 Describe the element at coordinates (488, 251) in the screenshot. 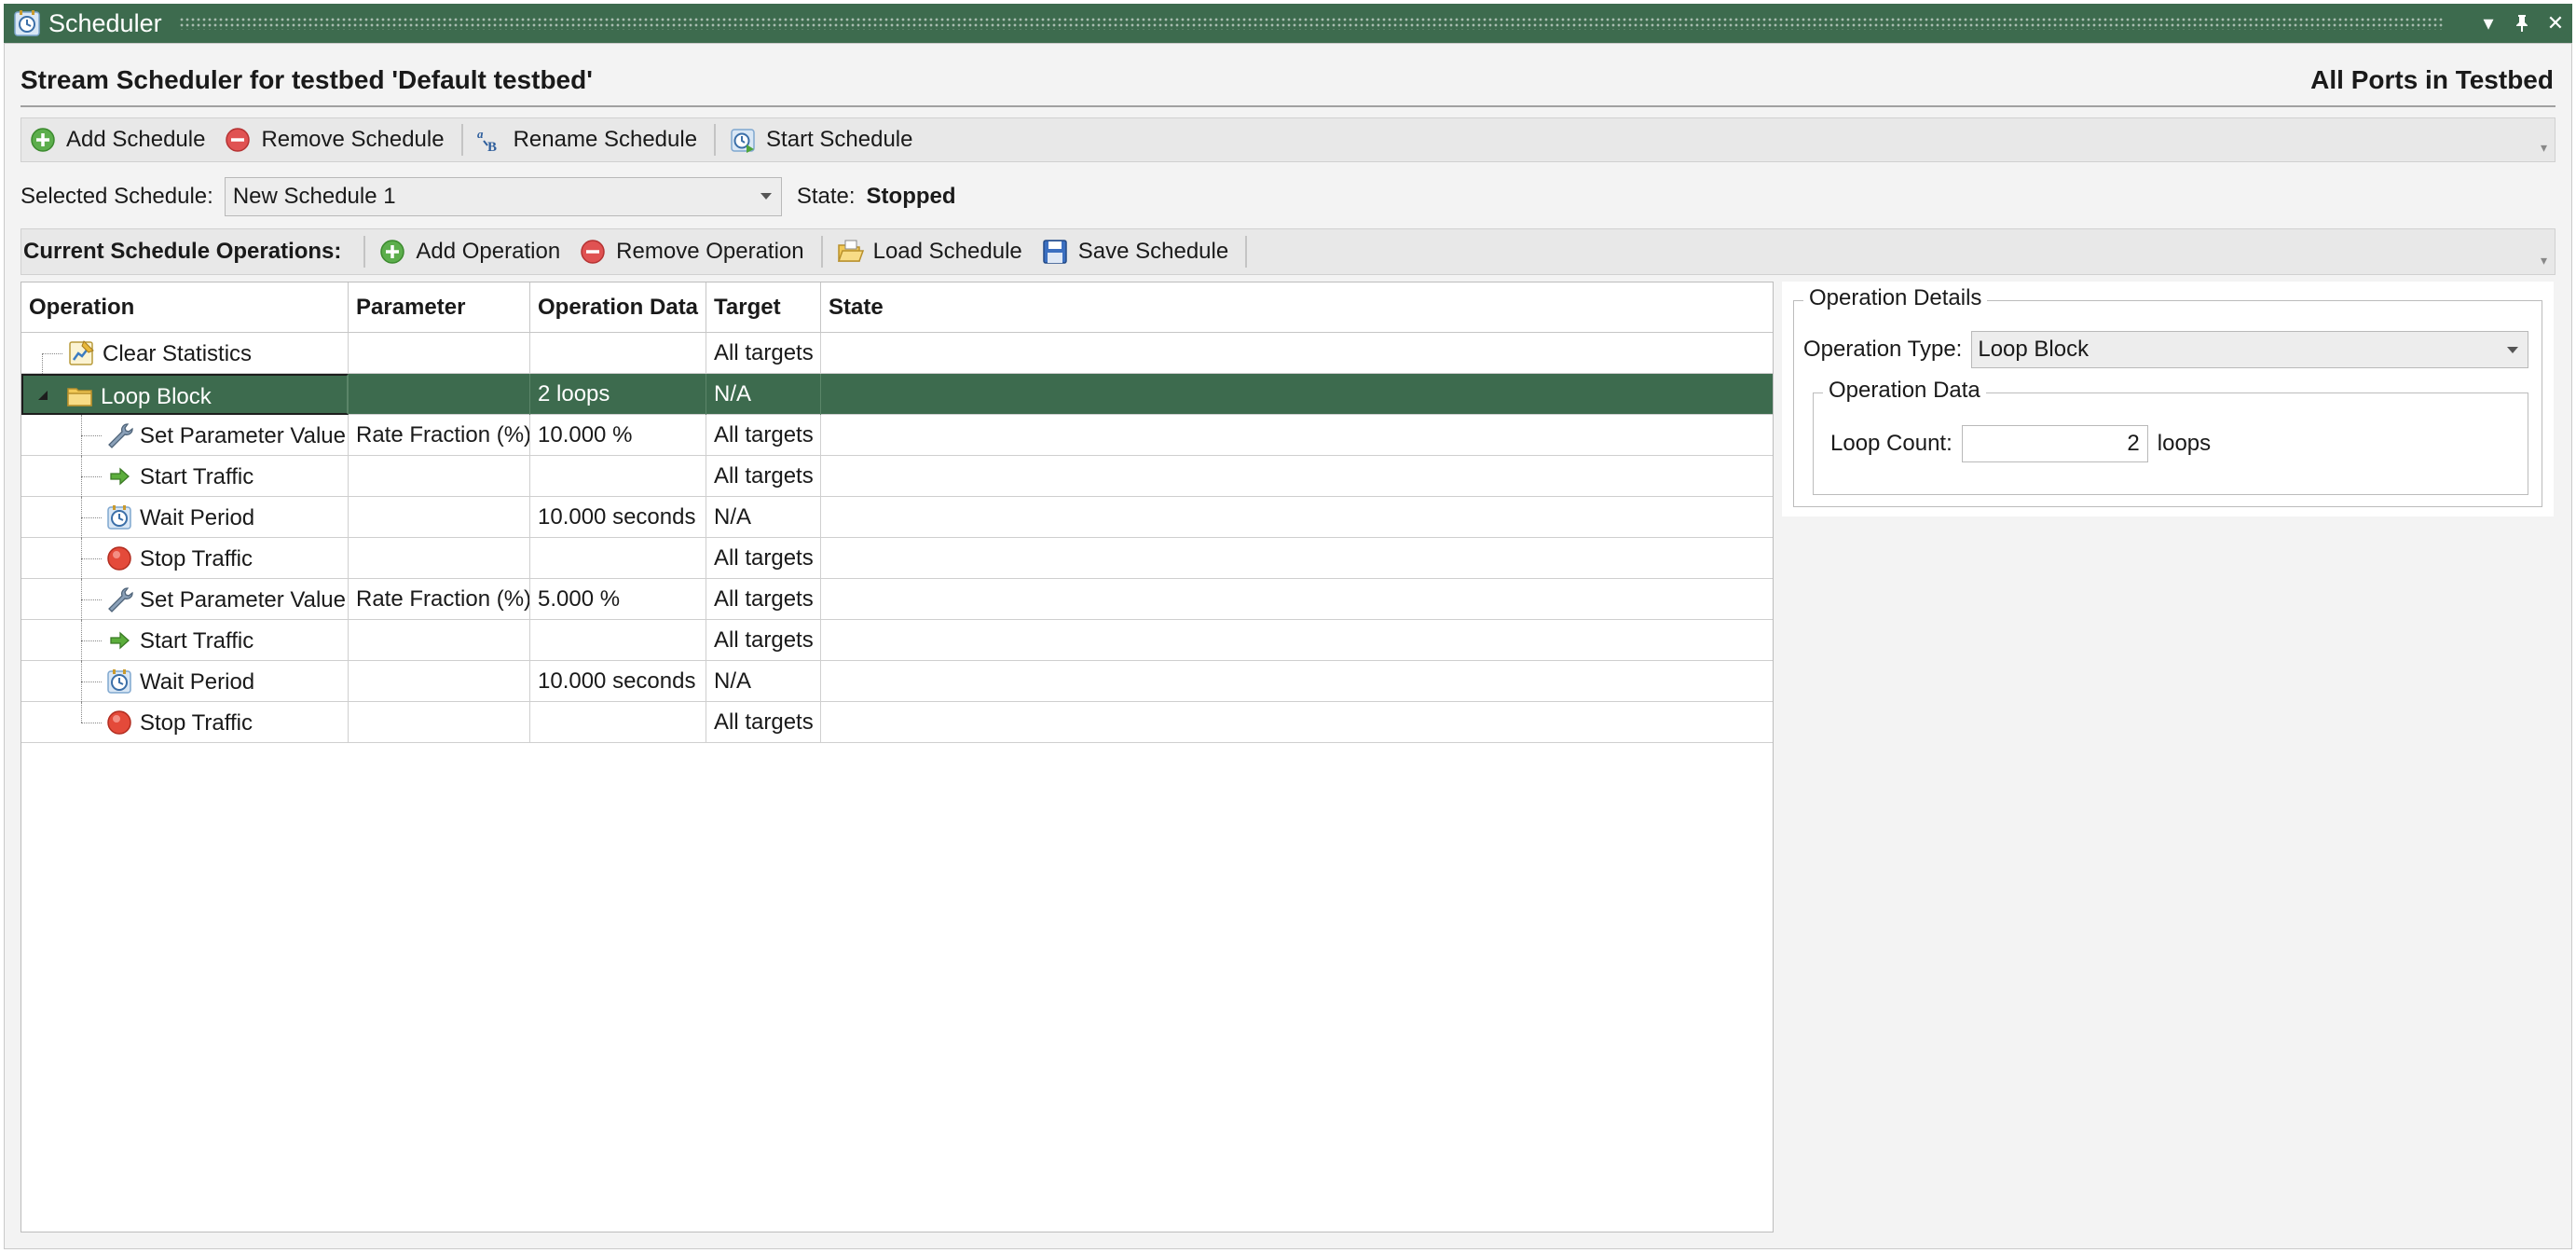

I see `add-operation-label: Add Operation` at that location.